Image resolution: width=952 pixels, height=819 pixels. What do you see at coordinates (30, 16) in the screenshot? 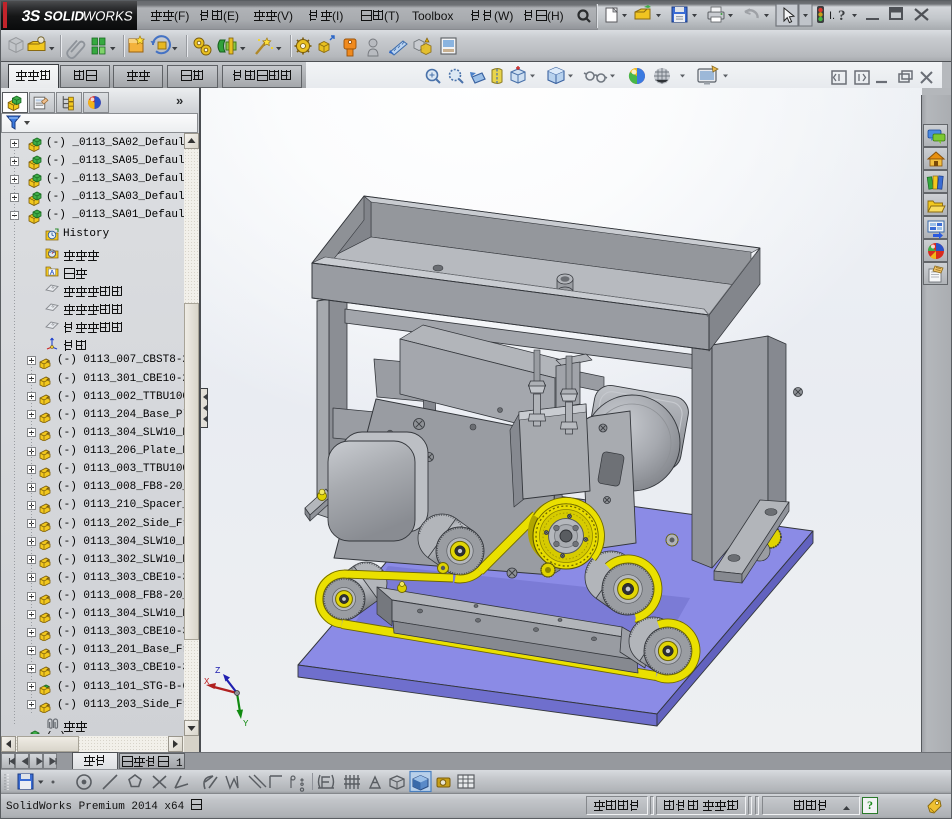
I see `svg-text: 3S` at bounding box center [30, 16].